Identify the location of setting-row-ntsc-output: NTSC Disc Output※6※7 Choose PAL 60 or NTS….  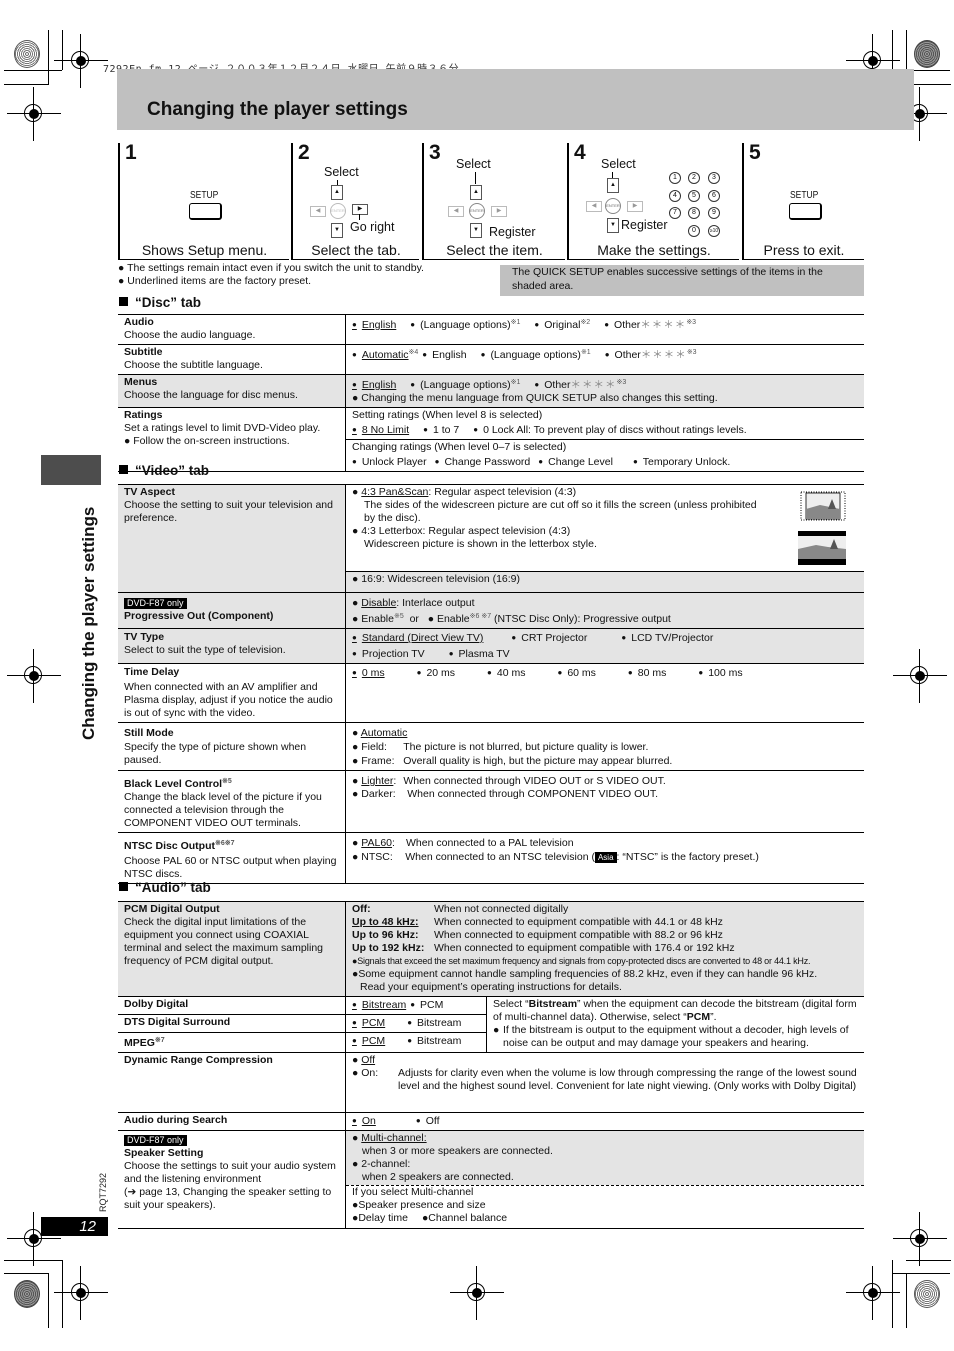
(491, 858).